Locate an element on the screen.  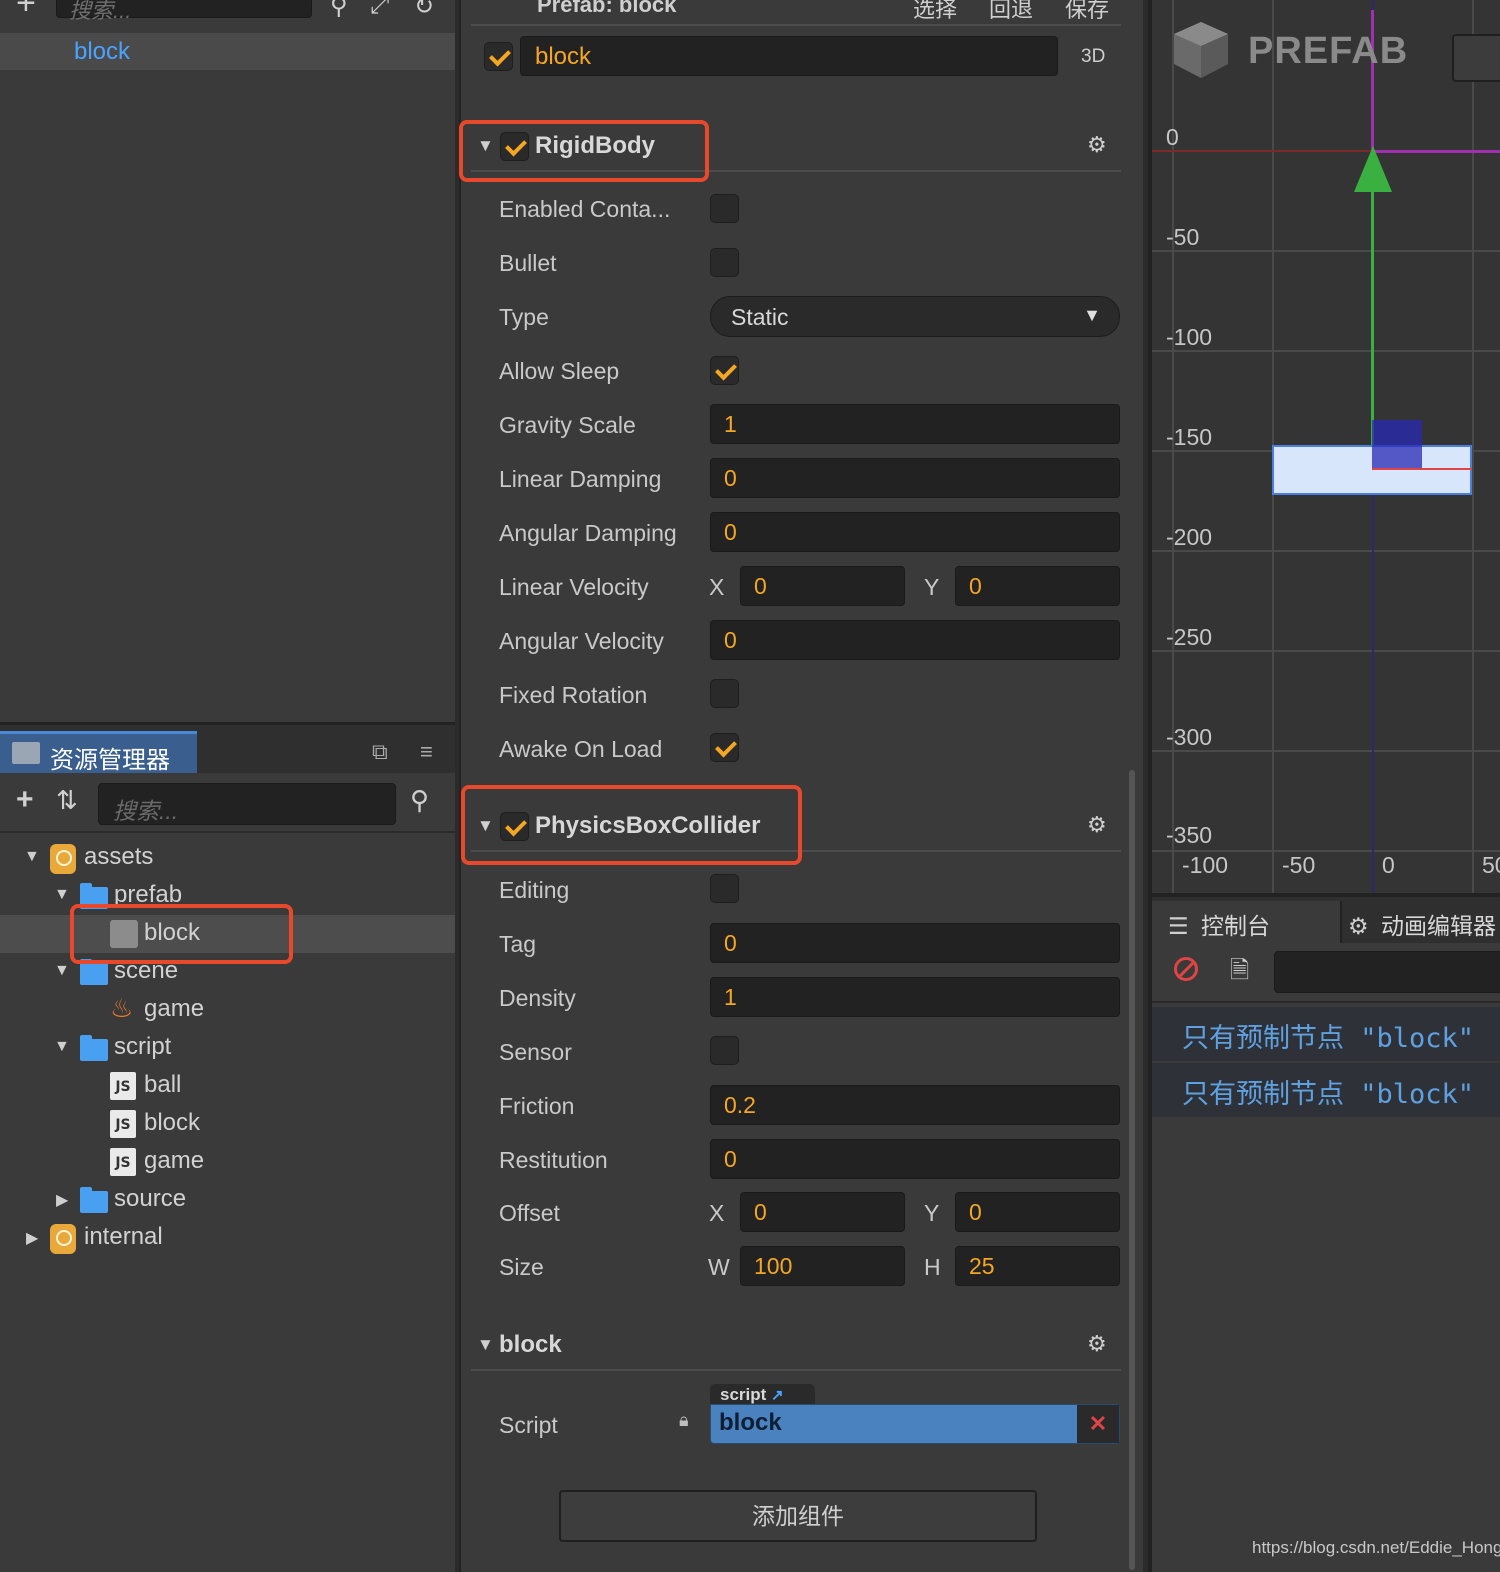
menu-icon: ≡ is located at coordinates (426, 752).